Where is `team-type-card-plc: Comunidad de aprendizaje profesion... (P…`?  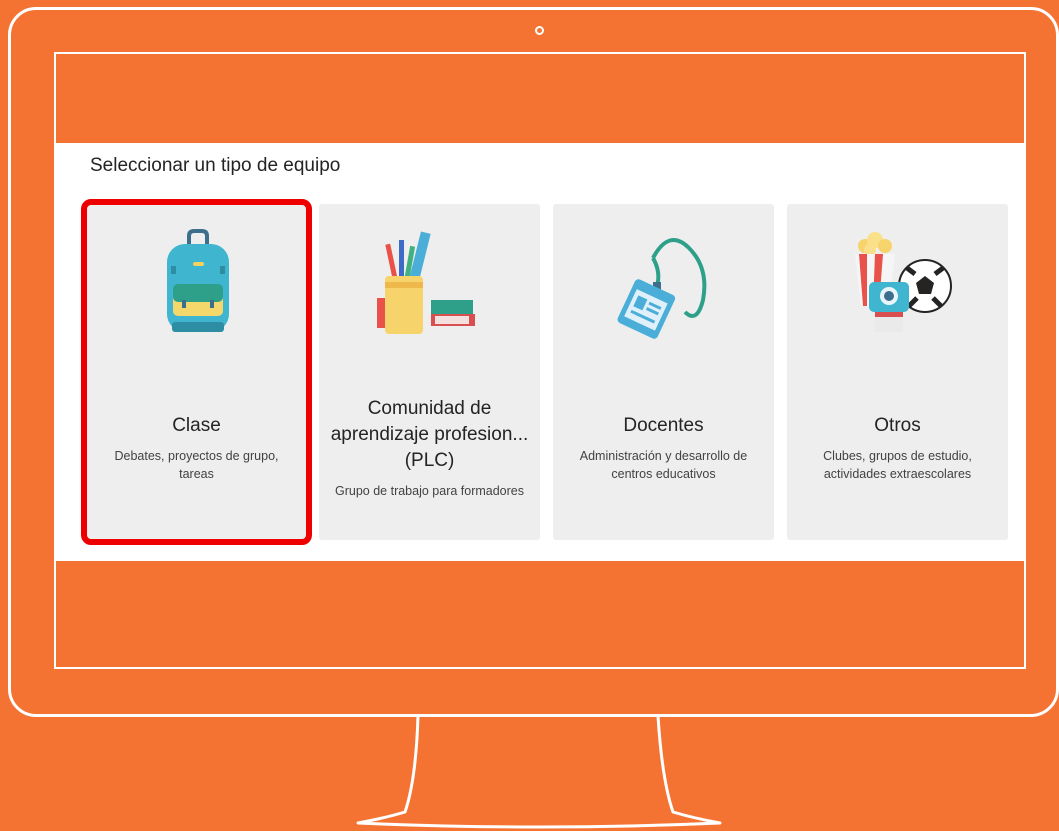 team-type-card-plc: Comunidad de aprendizaje profesion... (P… is located at coordinates (429, 372).